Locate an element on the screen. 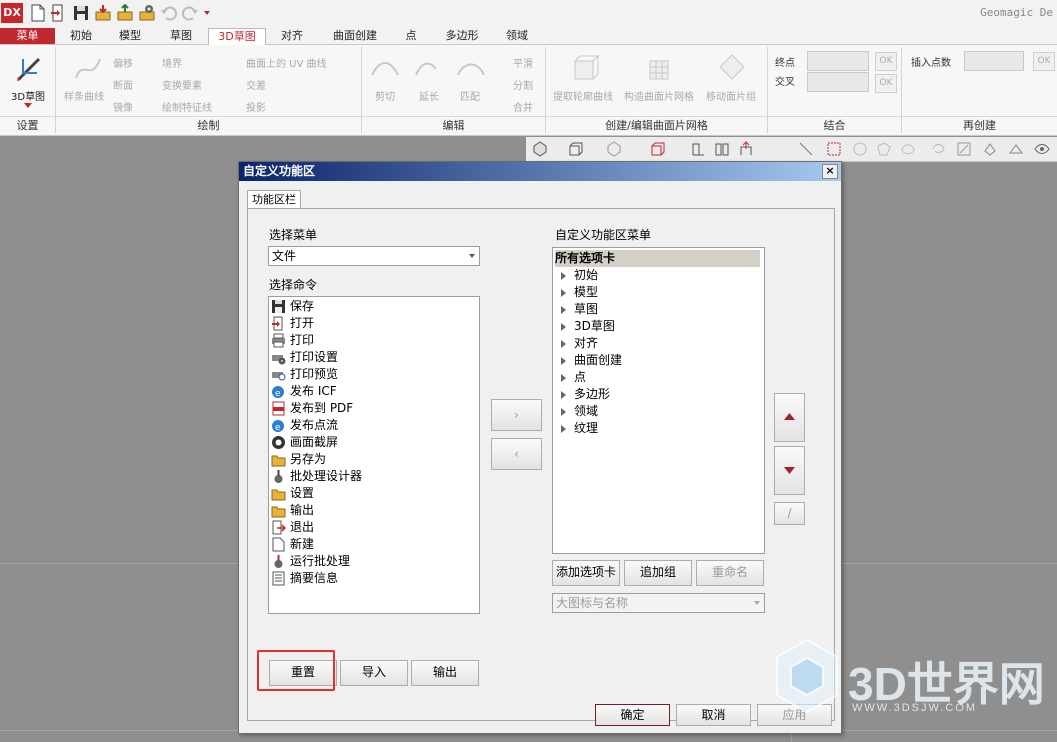 The height and width of the screenshot is (742, 1057). list-item: 运行批处理 is located at coordinates (310, 561).